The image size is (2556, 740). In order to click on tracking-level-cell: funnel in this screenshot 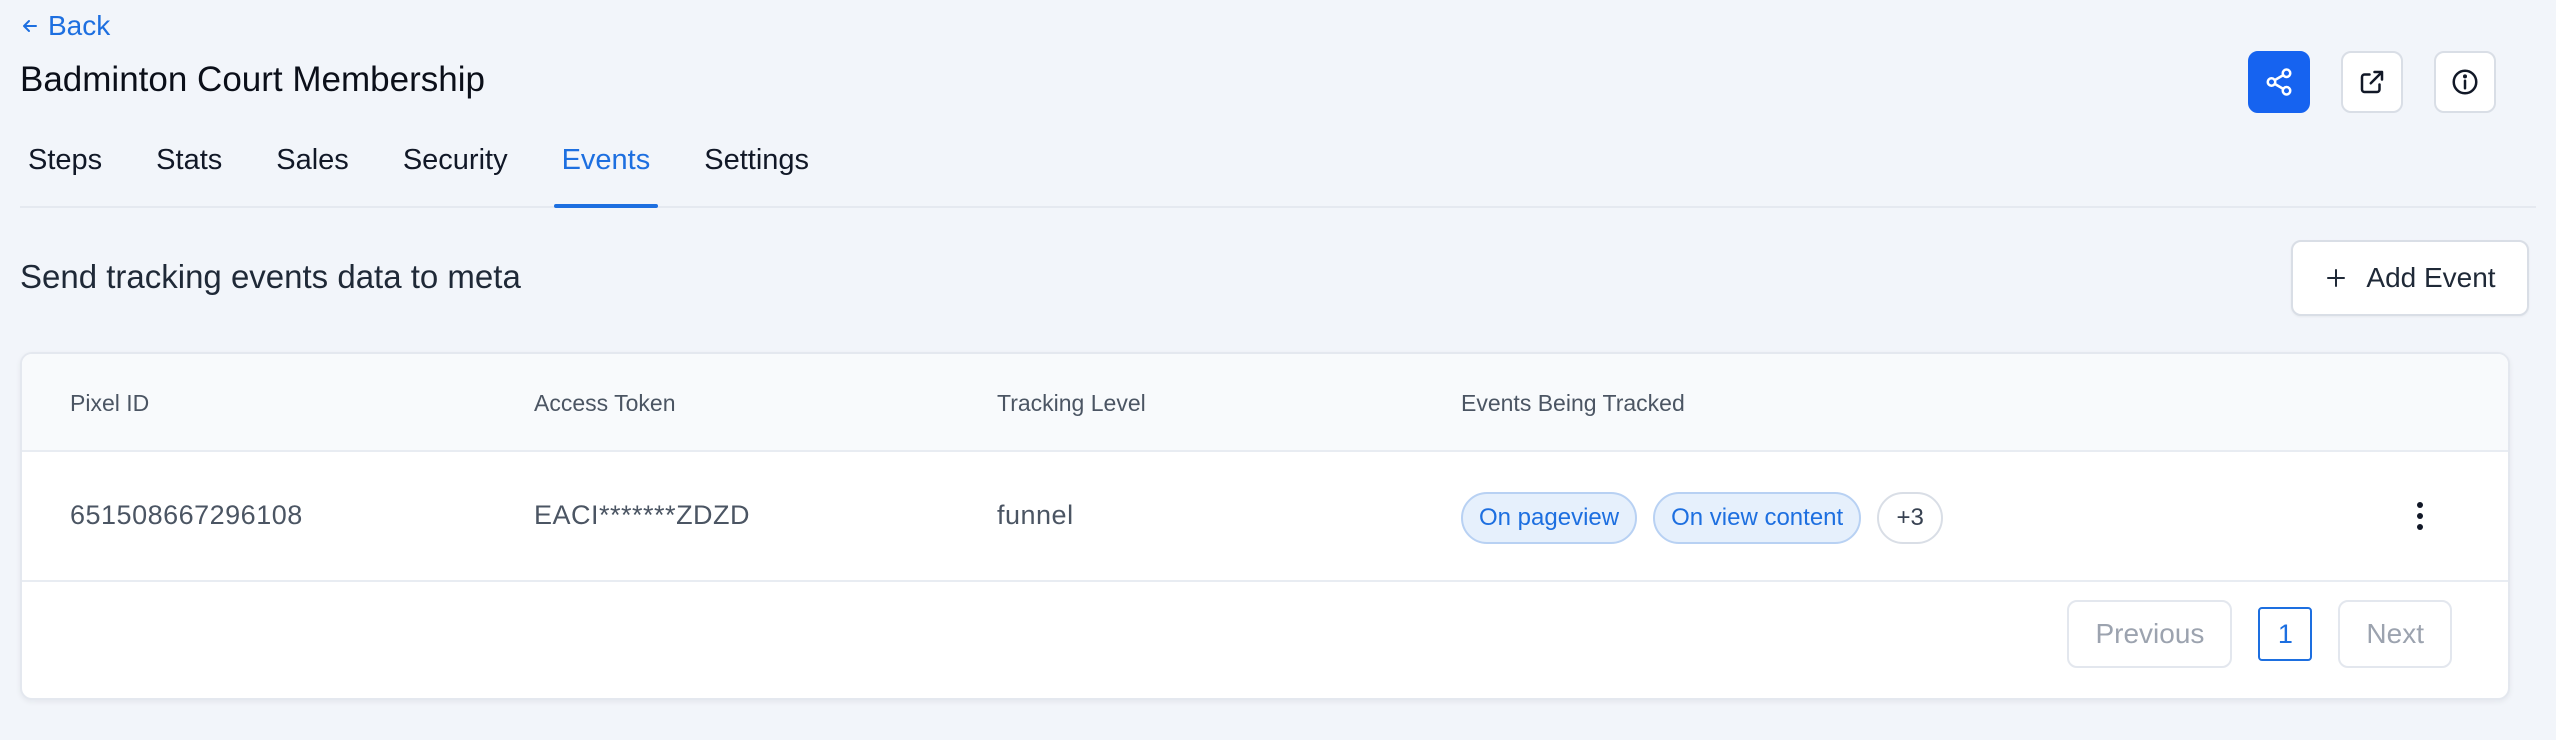, I will do `click(1035, 515)`.